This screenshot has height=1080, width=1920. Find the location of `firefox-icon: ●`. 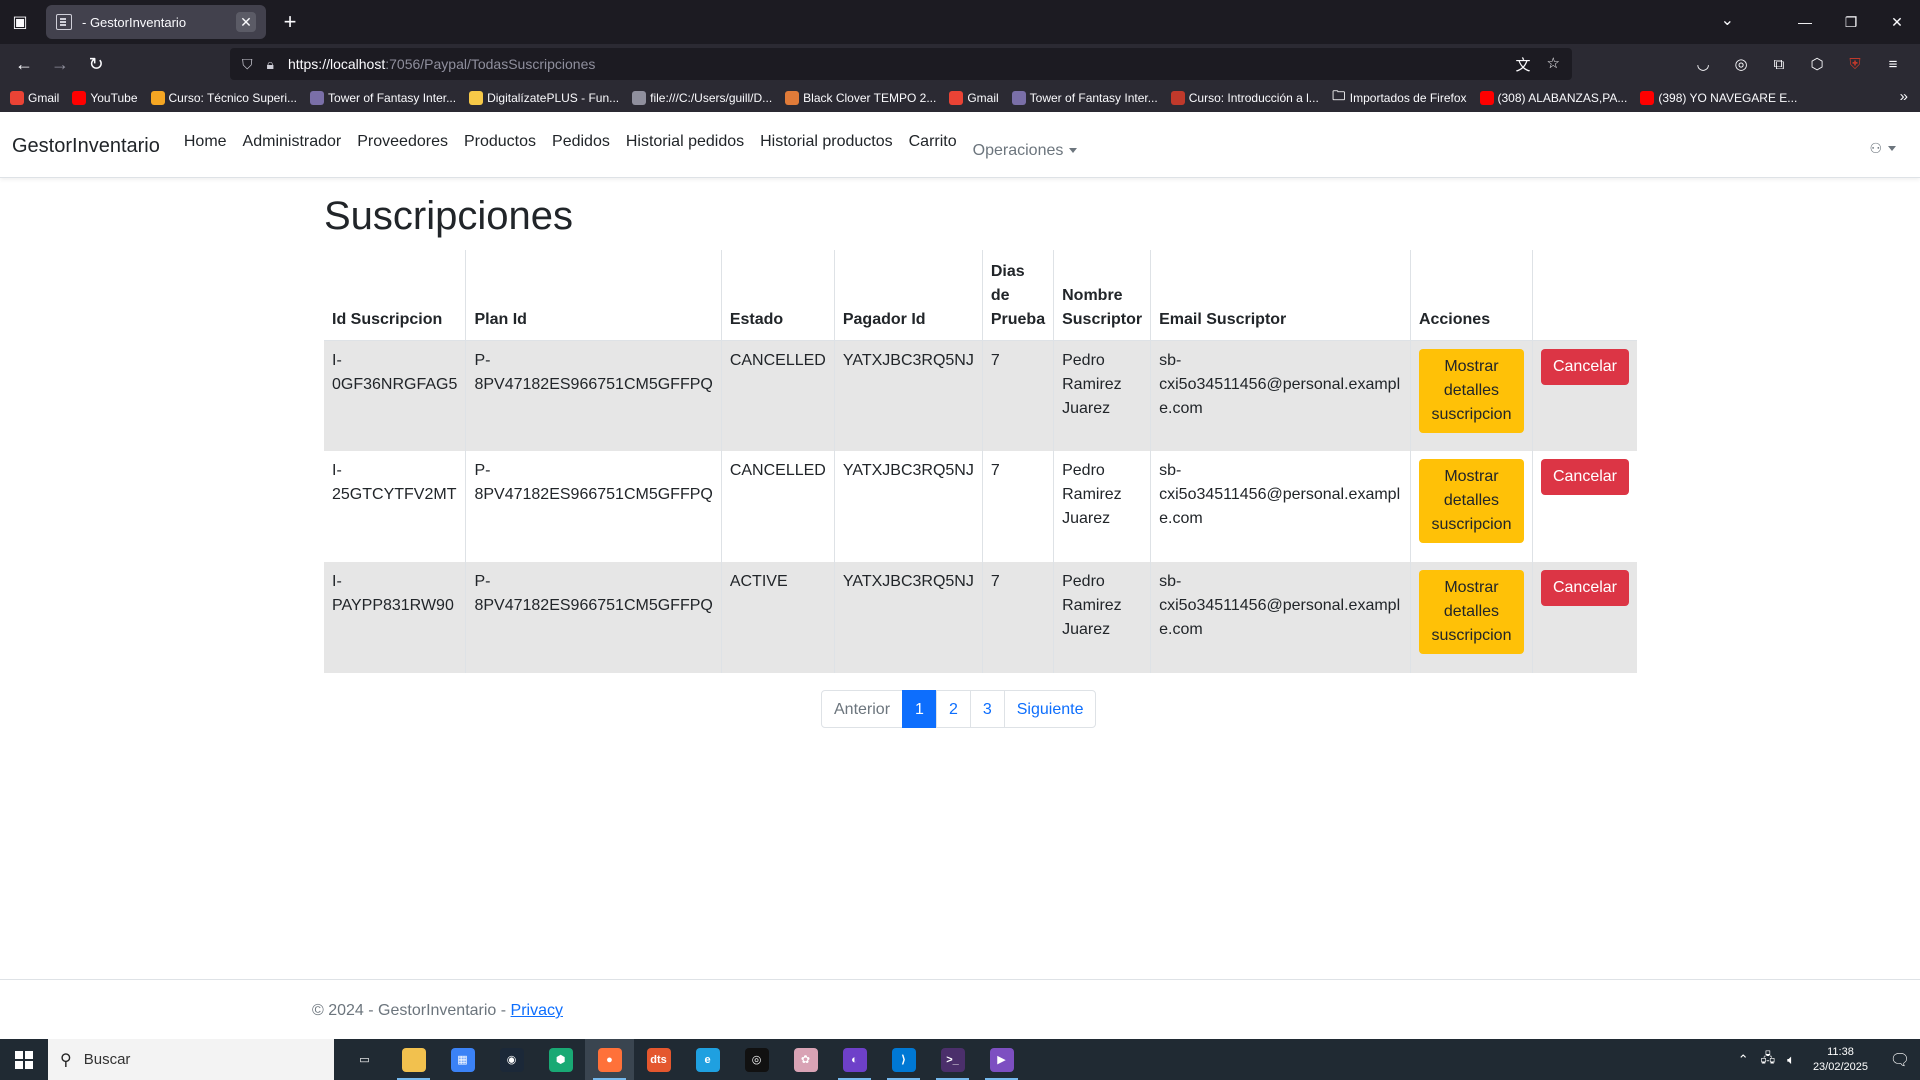

firefox-icon: ● is located at coordinates (609, 1059).